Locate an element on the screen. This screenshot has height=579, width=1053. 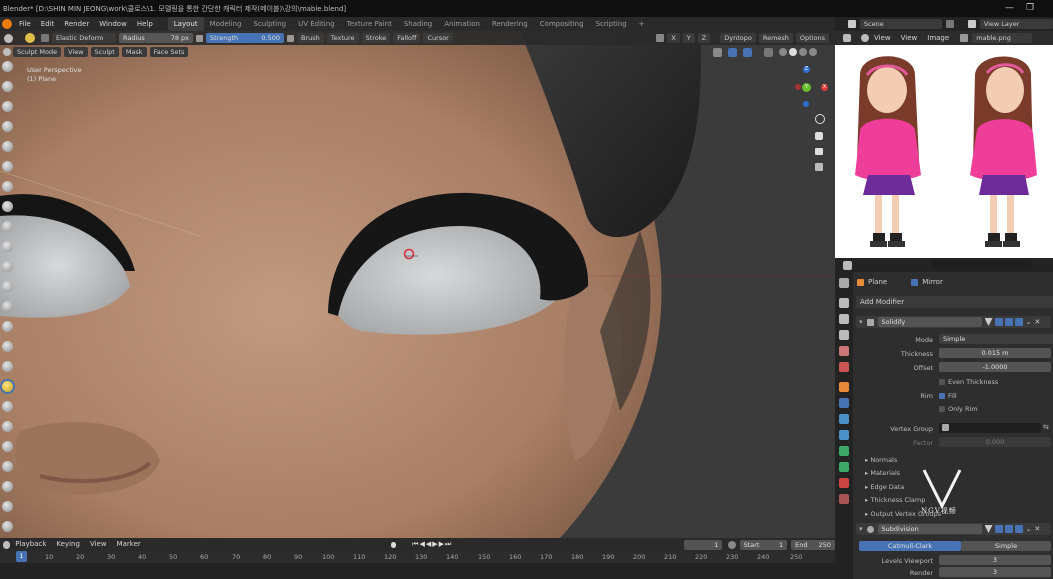
view-menu: View is located at coordinates (76, 52).